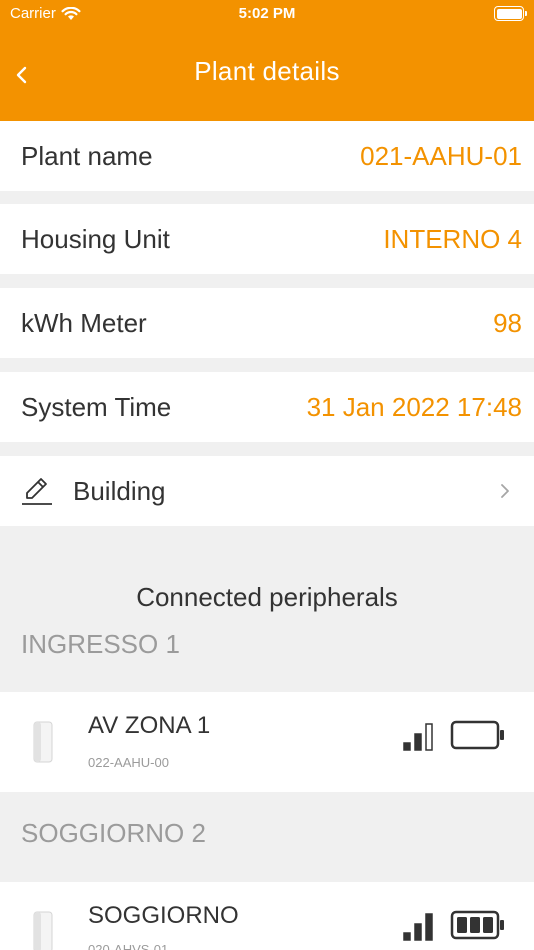 The image size is (534, 950). What do you see at coordinates (267, 742) in the screenshot?
I see `device-row: AV ZONA 1 022-AAHU-00` at bounding box center [267, 742].